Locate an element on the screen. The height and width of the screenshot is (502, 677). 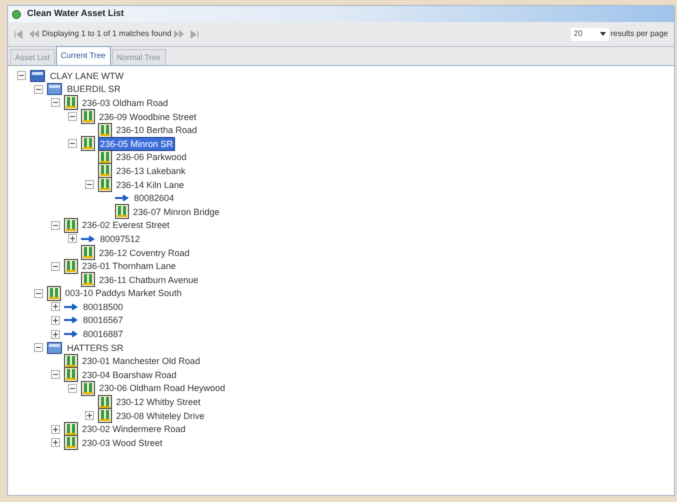
tree-node: 236-07 Minron Bridge is located at coordinates (176, 212).